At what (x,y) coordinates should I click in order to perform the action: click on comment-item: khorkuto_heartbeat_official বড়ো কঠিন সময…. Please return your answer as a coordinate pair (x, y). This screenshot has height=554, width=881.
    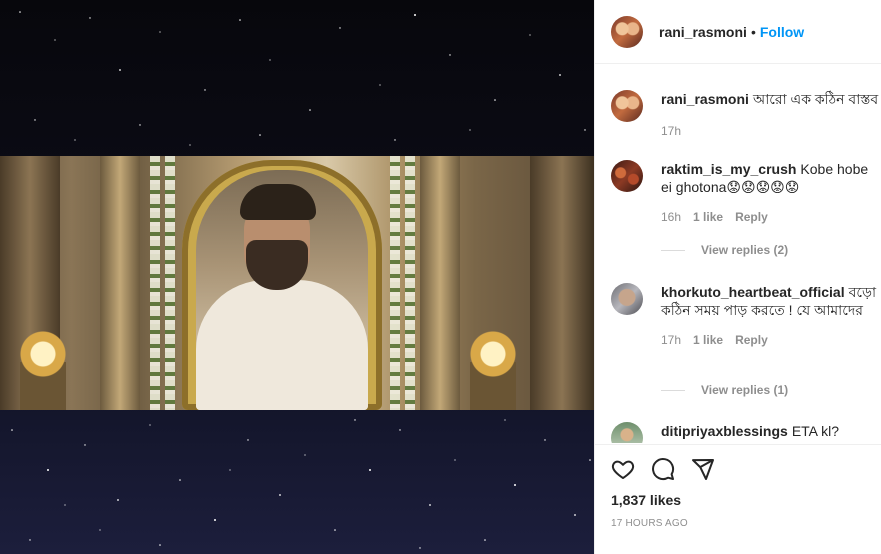
    Looking at the image, I should click on (746, 316).